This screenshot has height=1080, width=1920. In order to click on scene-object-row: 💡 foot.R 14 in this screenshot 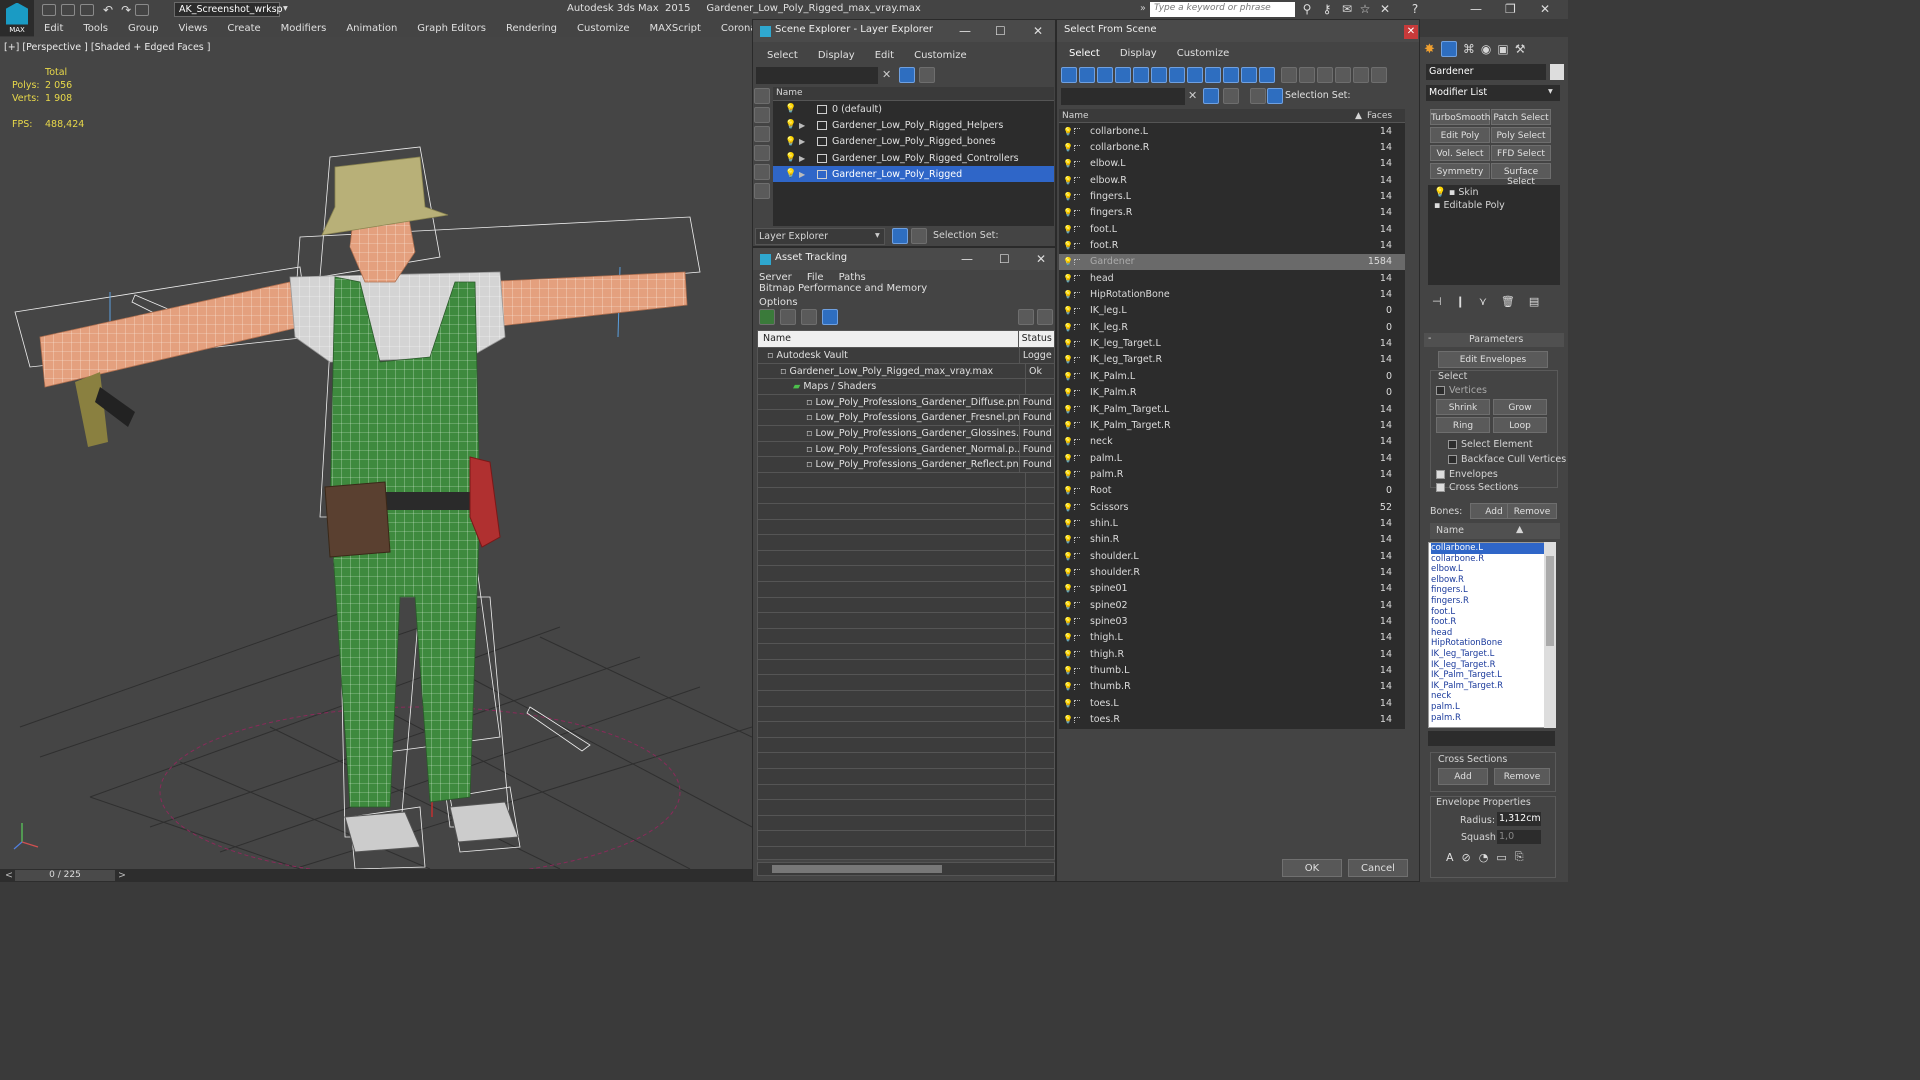, I will do `click(1232, 245)`.